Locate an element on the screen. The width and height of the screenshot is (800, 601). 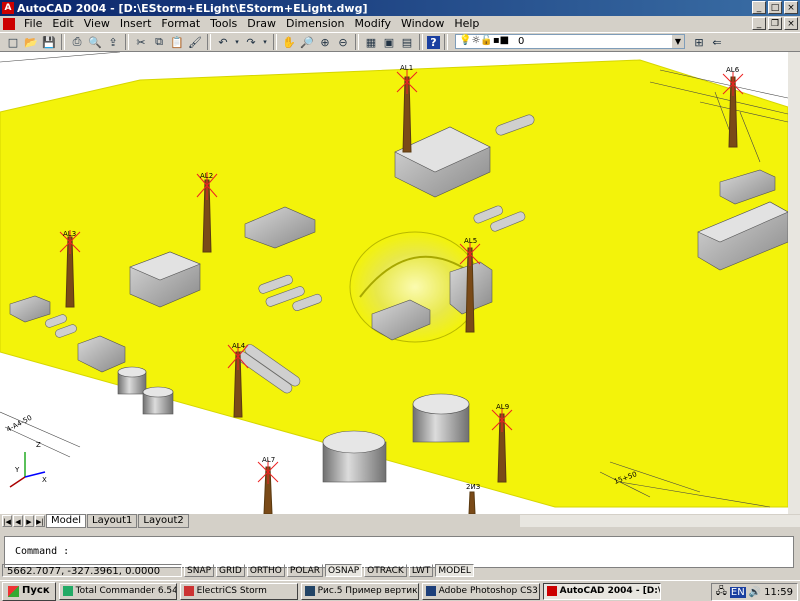
tab-layout2: Layout2 is located at coordinates (163, 521).